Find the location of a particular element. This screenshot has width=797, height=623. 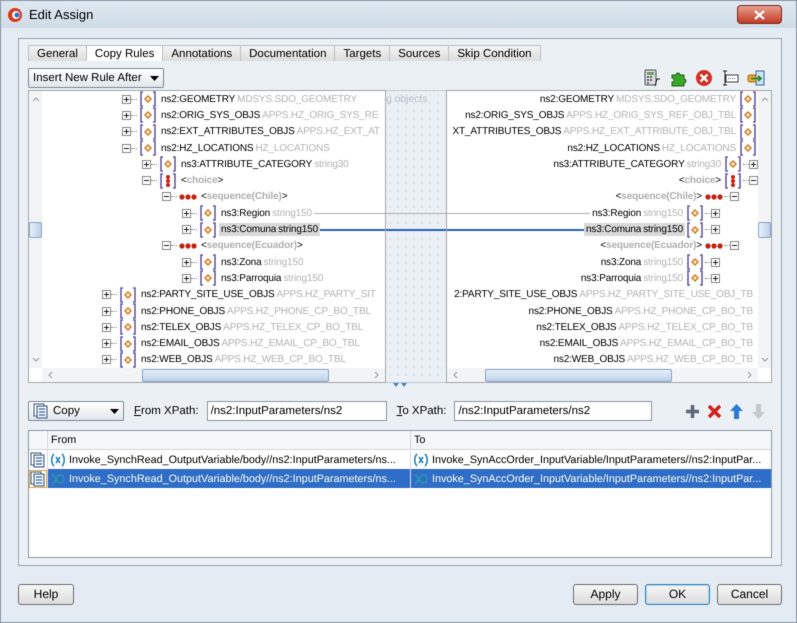

column-header: To is located at coordinates (590, 440).